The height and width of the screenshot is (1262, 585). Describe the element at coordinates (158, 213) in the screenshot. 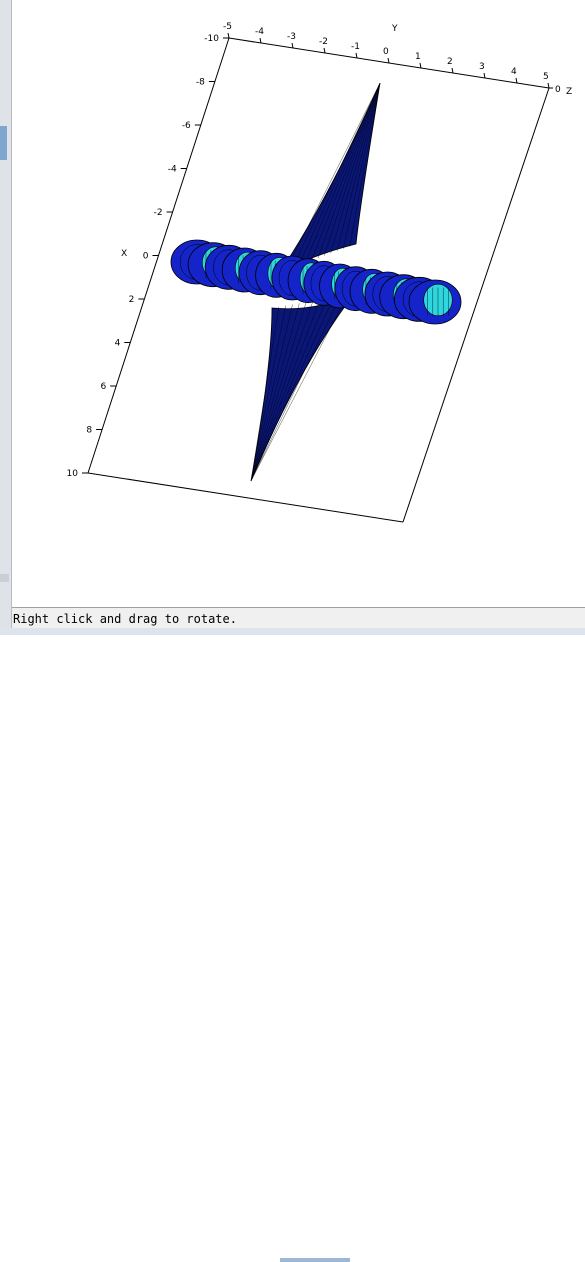

I see `x-tick-label: -2` at that location.